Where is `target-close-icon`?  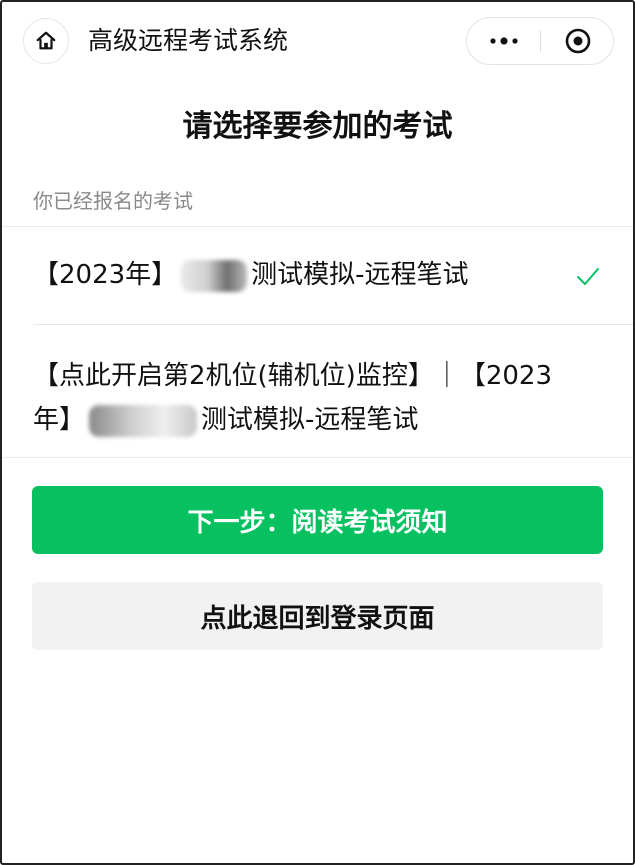 target-close-icon is located at coordinates (578, 41).